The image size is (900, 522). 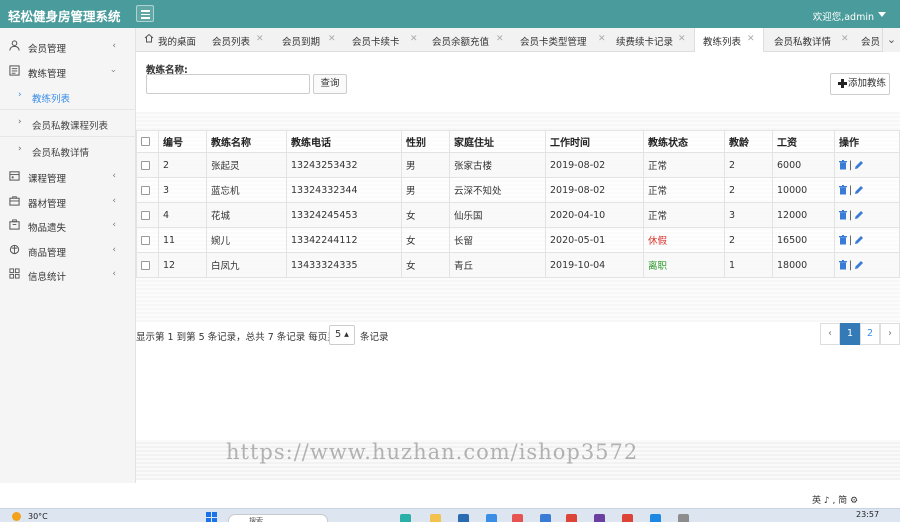 What do you see at coordinates (729, 40) in the screenshot?
I see `tab-coach-list: 教练列表 ✕` at bounding box center [729, 40].